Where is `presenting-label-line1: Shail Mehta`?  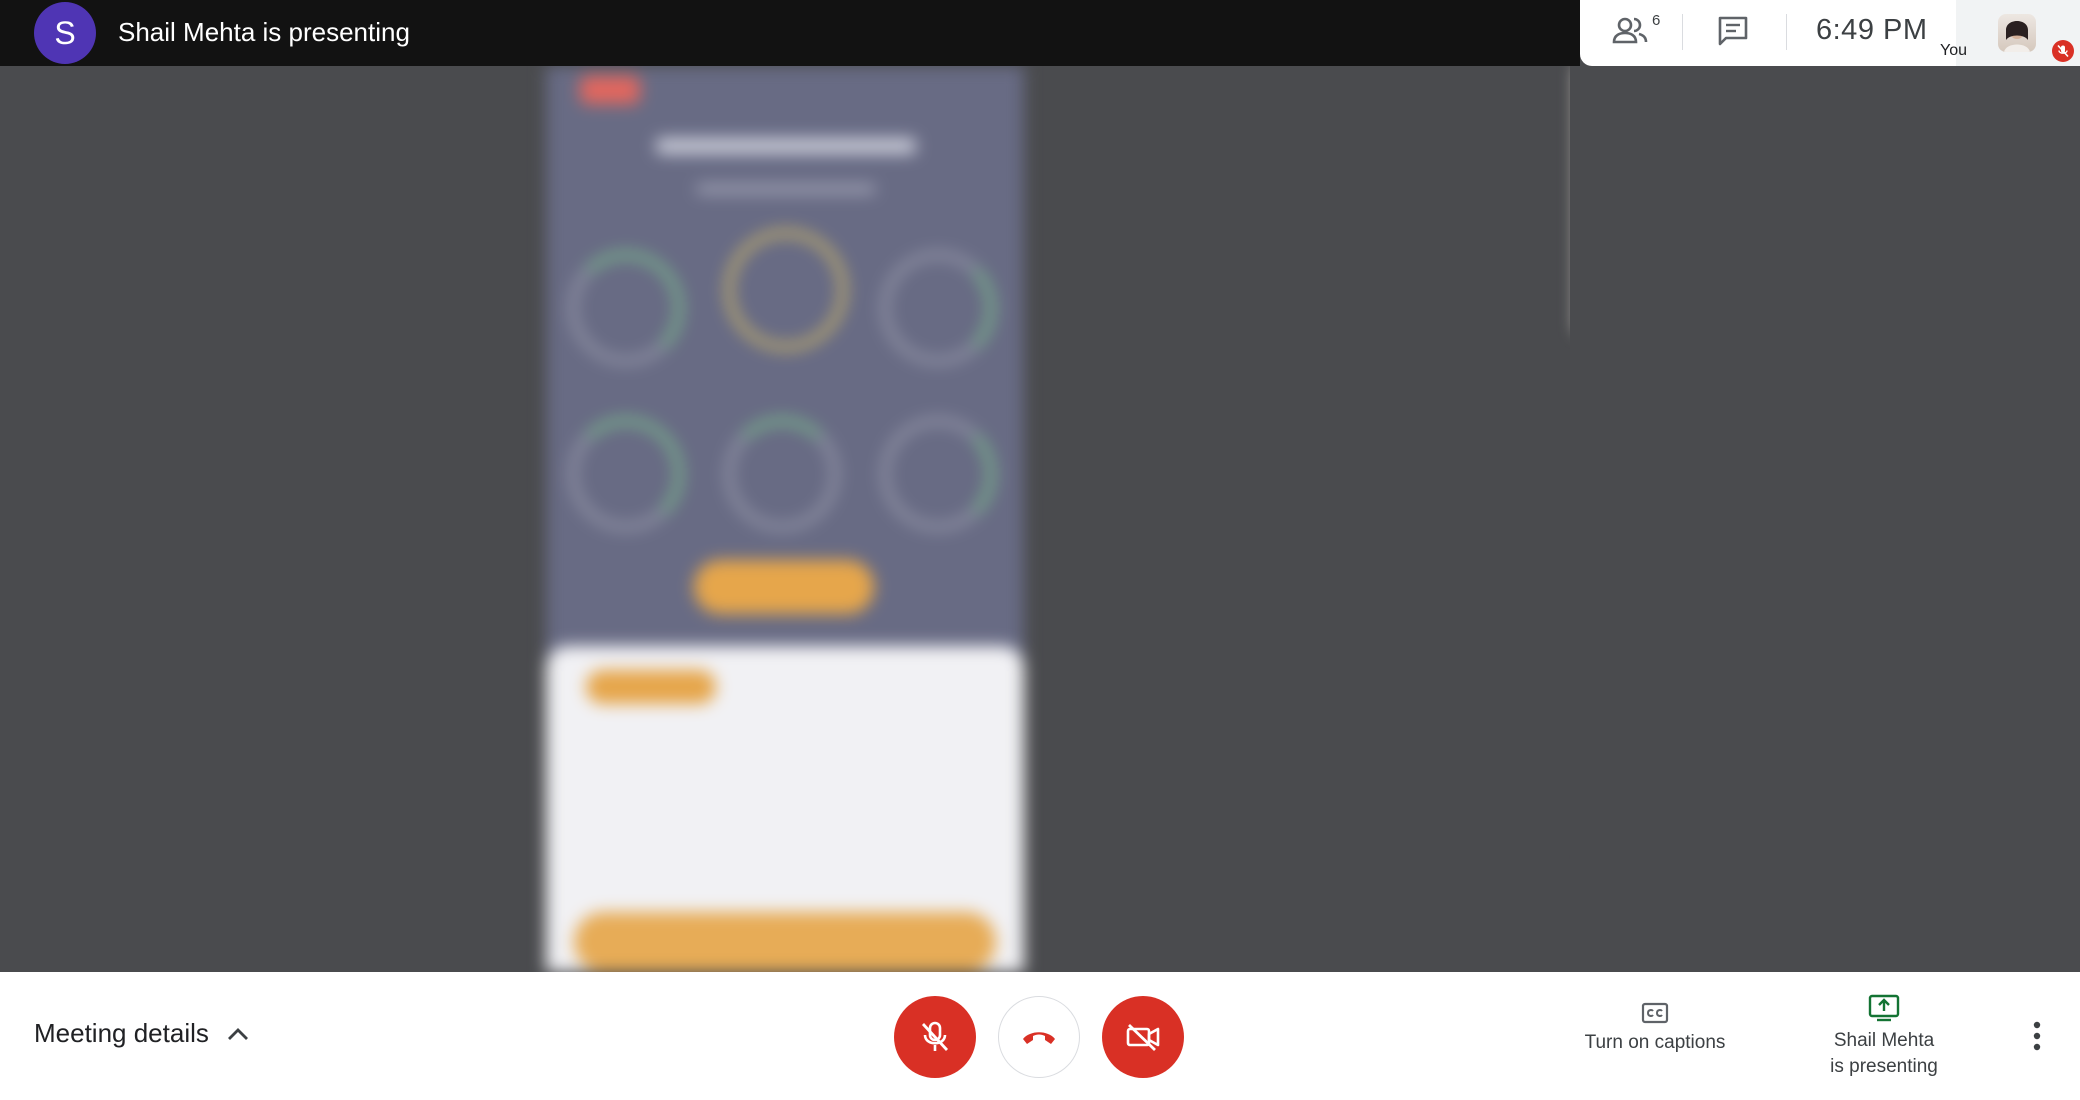 presenting-label-line1: Shail Mehta is located at coordinates (1884, 1040).